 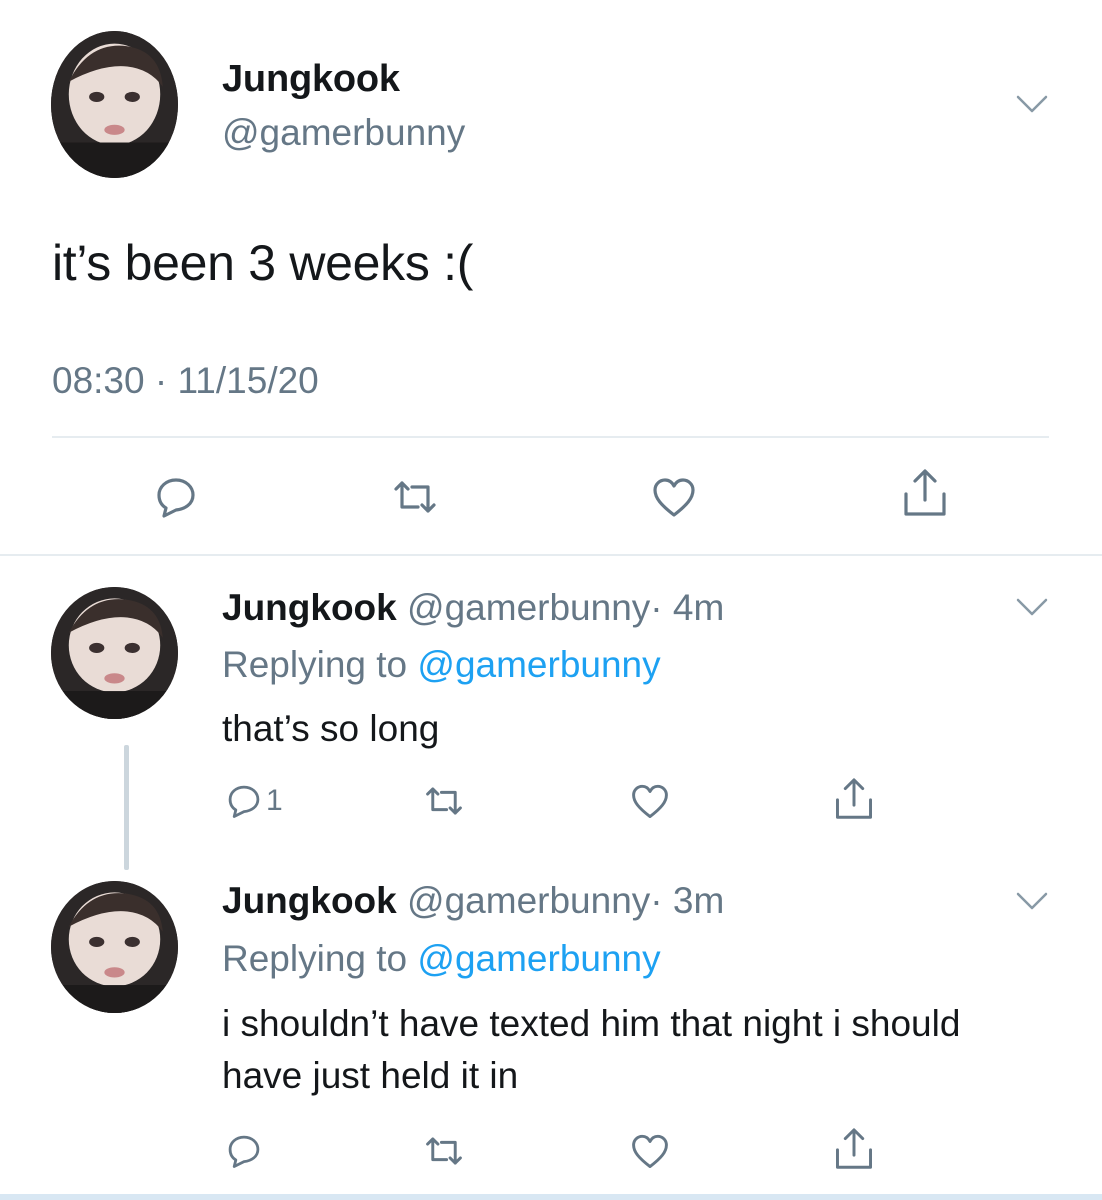 What do you see at coordinates (551, 555) in the screenshot?
I see `section-divider` at bounding box center [551, 555].